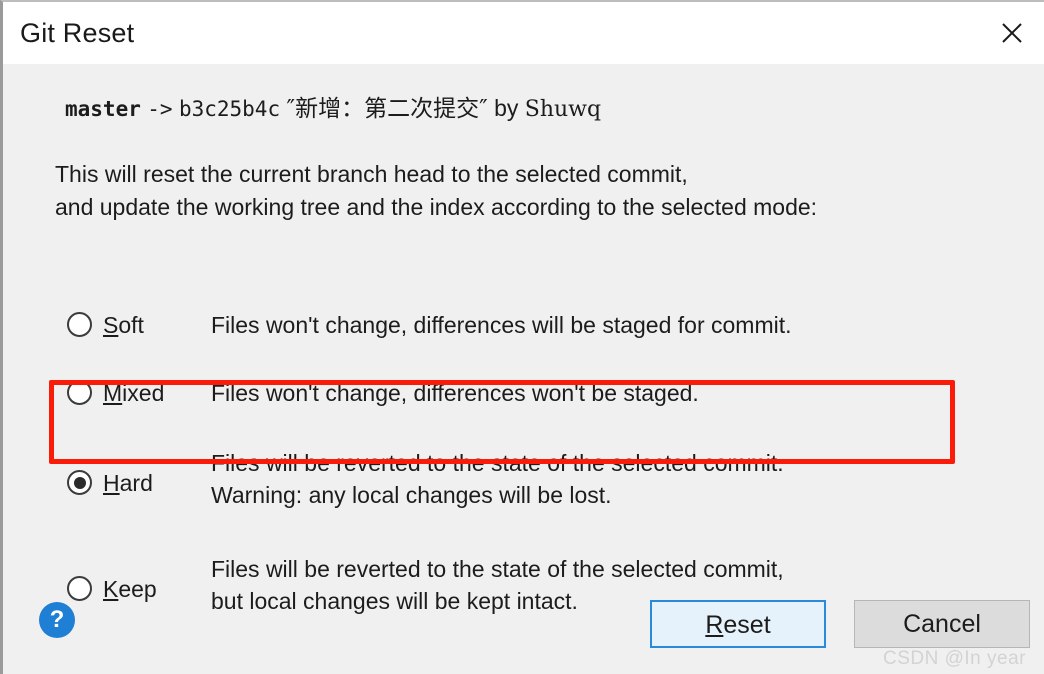 The image size is (1044, 674). What do you see at coordinates (79, 324) in the screenshot?
I see `radio-soft` at bounding box center [79, 324].